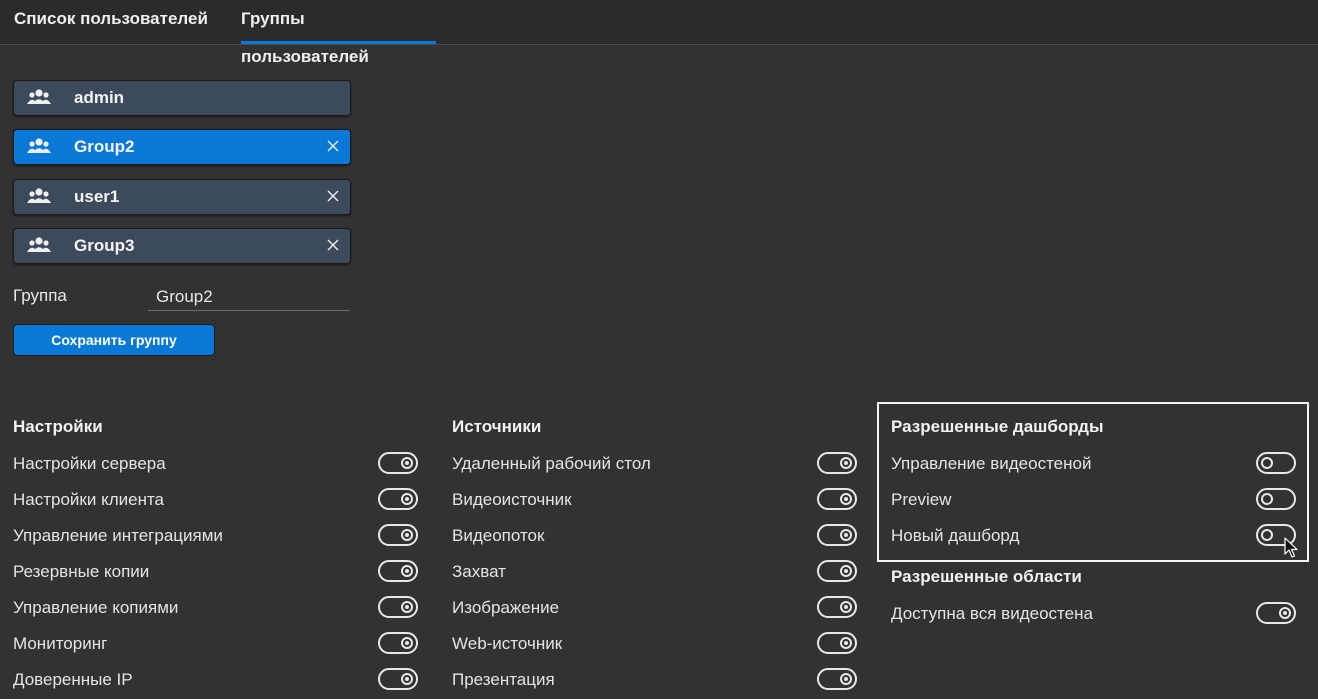 This screenshot has height=699, width=1318. What do you see at coordinates (497, 426) in the screenshot?
I see `sources-section-title: Источники` at bounding box center [497, 426].